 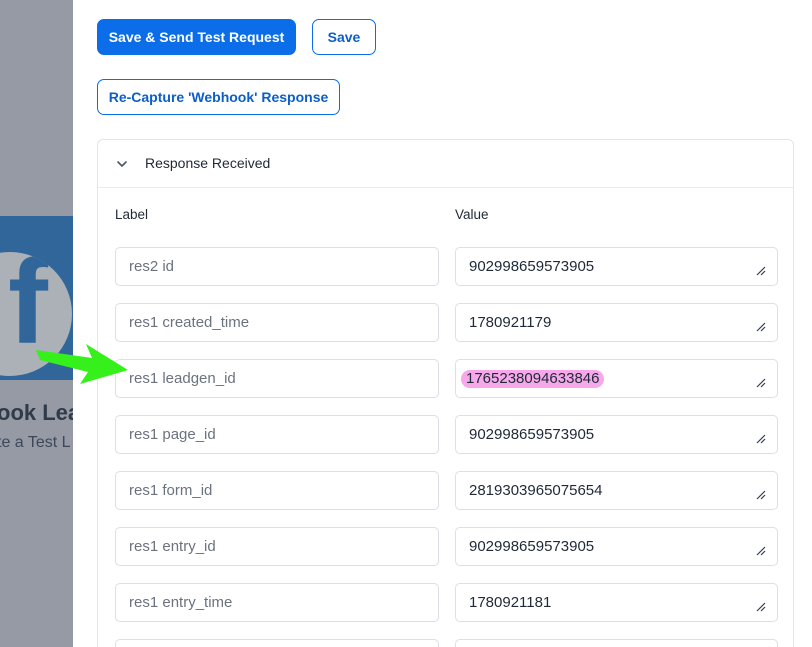 I want to click on value-text: 1780921179, so click(x=510, y=322).